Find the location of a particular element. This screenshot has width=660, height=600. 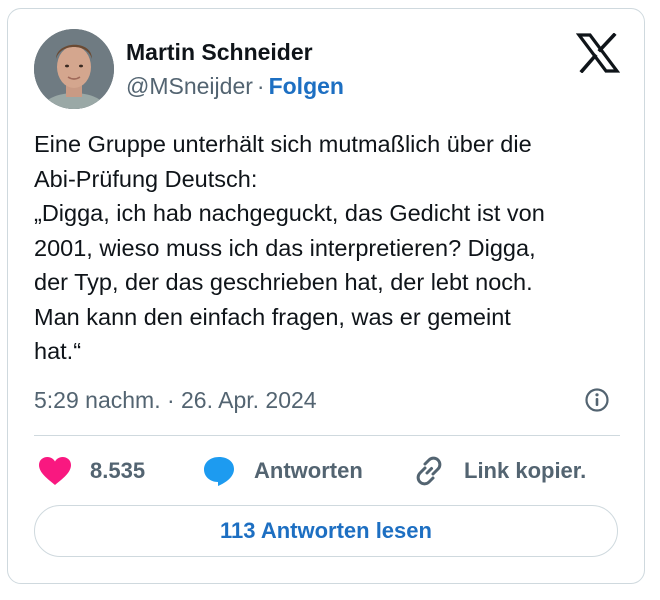

author-handle-row: @MSneijder · Folgen is located at coordinates (235, 86).